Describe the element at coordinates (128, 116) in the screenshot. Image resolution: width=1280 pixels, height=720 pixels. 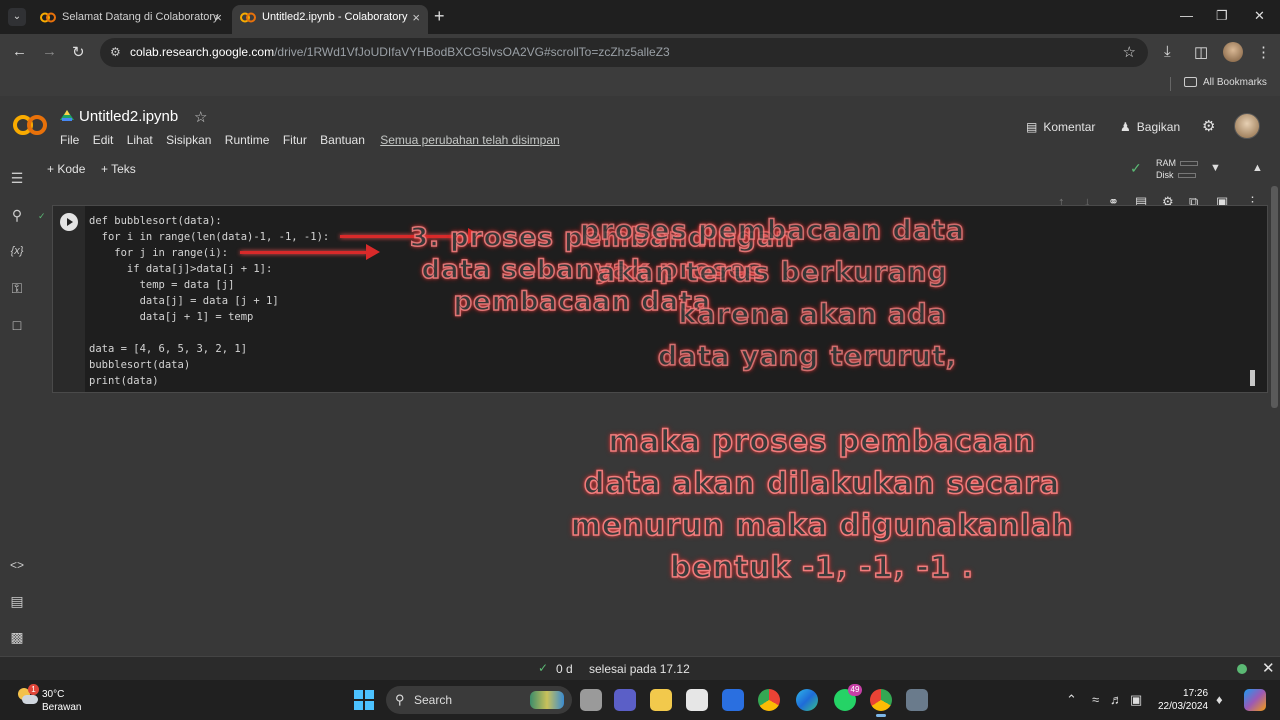
I see `notebook-title: Untitled2.ipynb` at that location.